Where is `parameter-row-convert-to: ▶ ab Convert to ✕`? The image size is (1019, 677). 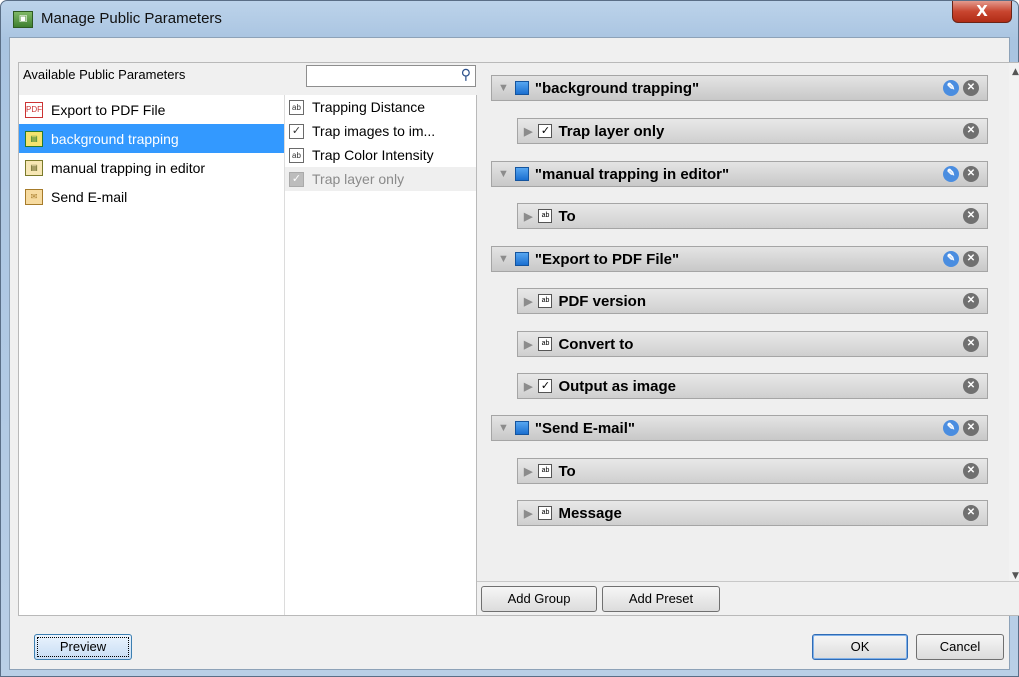
parameter-row-convert-to: ▶ ab Convert to ✕ is located at coordinates (752, 344).